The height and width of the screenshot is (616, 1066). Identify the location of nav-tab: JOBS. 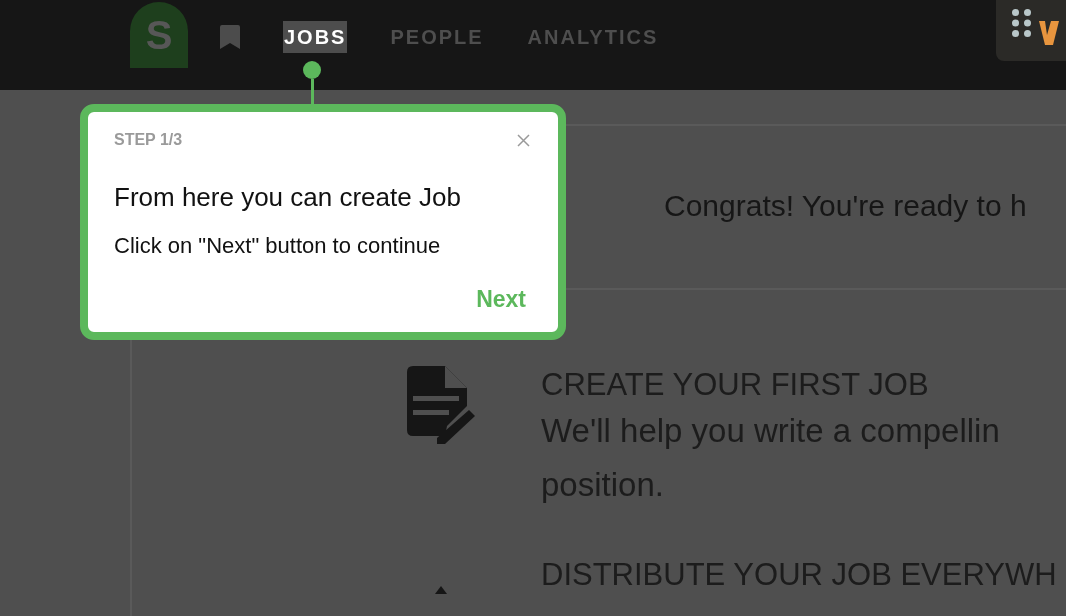
(315, 37).